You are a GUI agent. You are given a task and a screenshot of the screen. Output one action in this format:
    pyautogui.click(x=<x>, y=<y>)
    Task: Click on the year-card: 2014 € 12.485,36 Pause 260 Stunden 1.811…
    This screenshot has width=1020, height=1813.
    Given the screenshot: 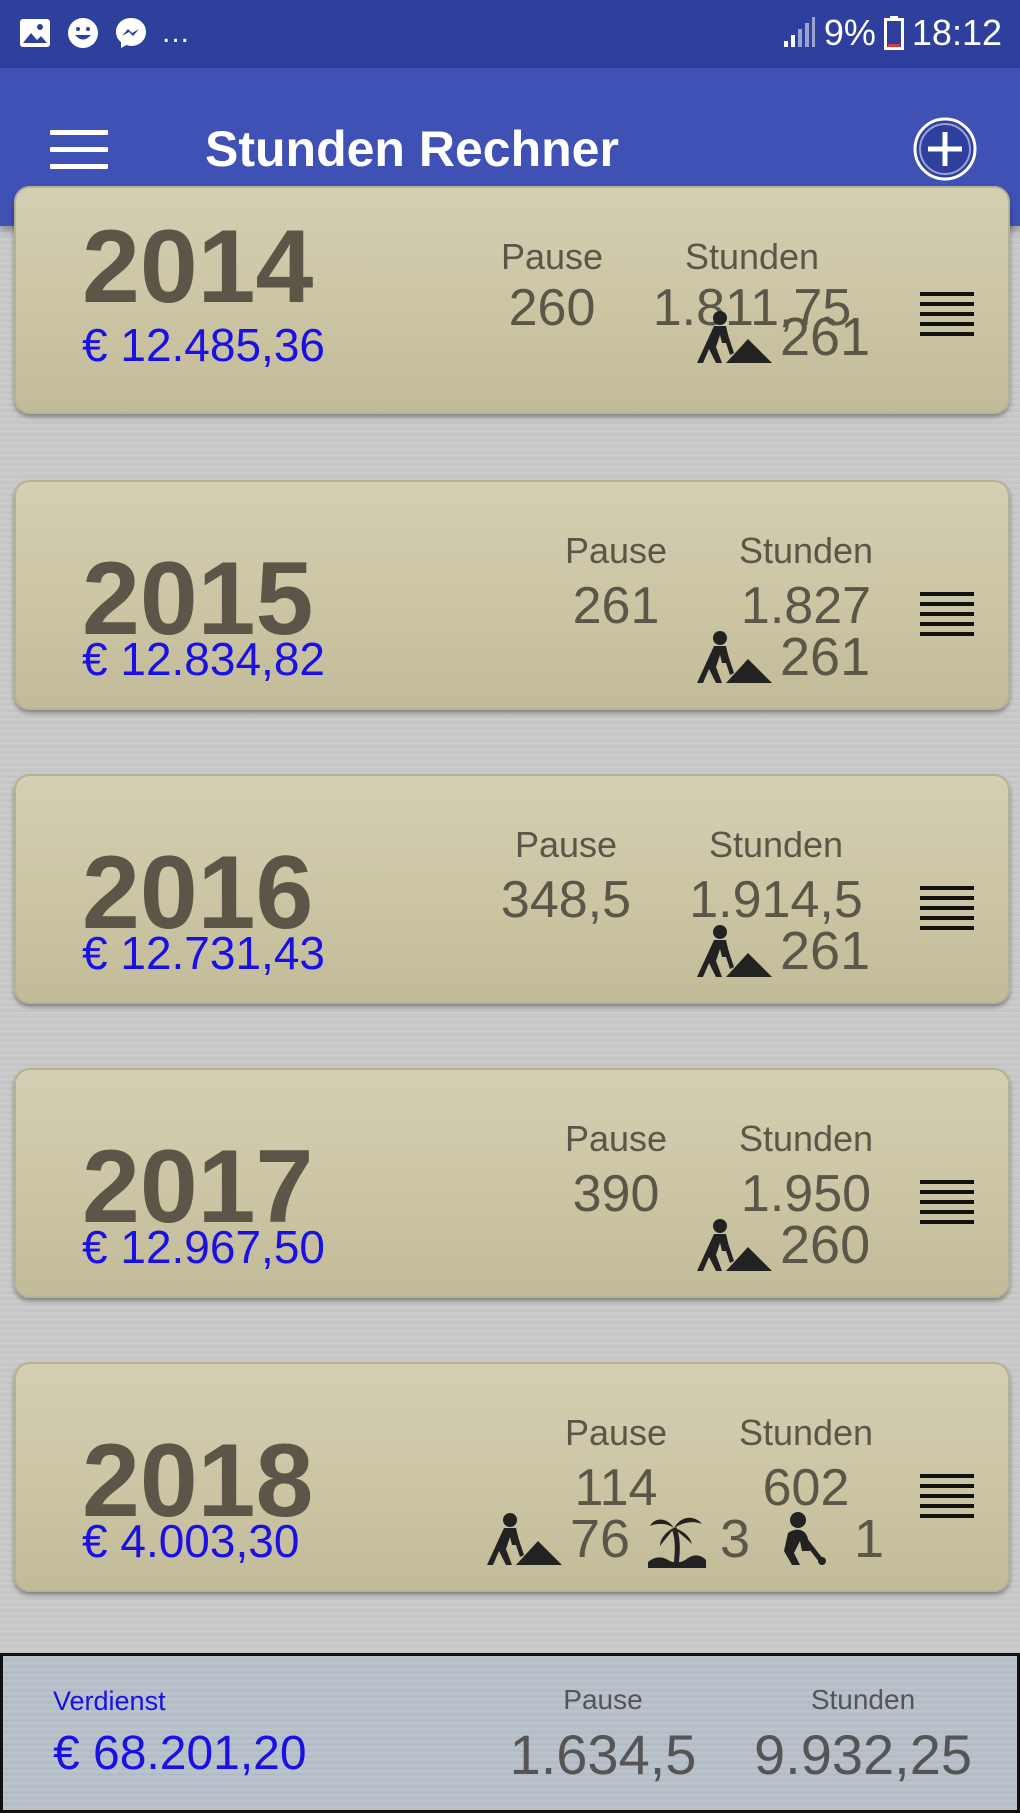 What is the action you would take?
    pyautogui.click(x=512, y=300)
    